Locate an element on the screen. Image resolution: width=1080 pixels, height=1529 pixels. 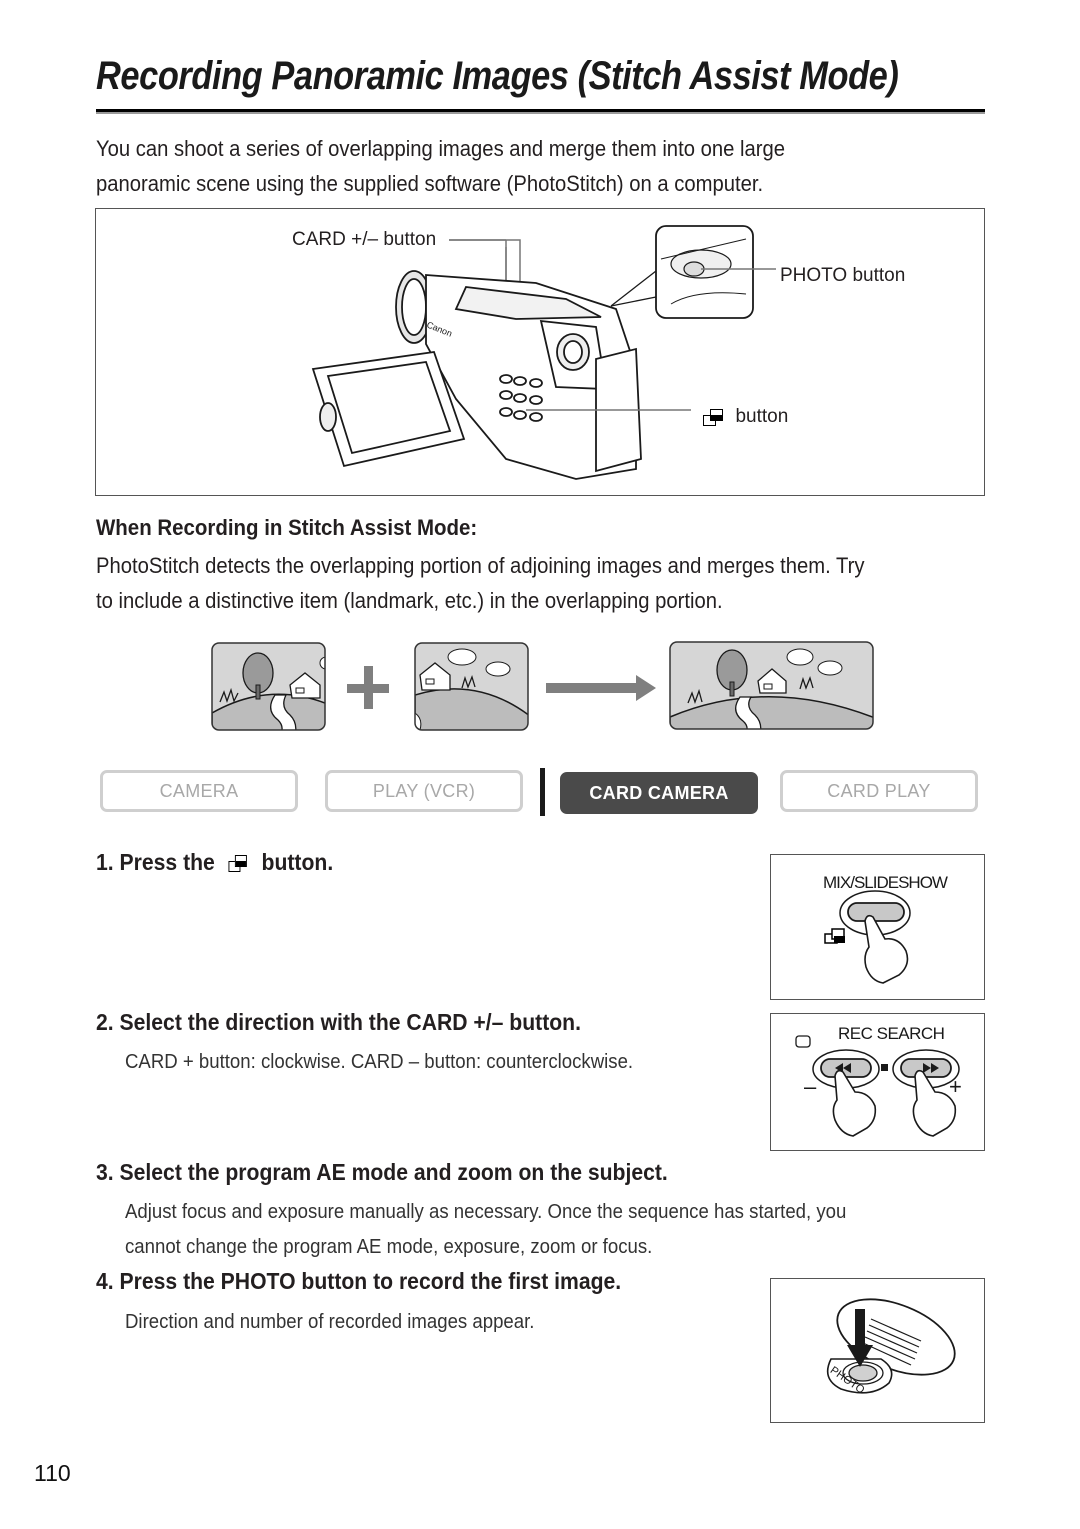
page-number: 110 is located at coordinates (52, 1473).